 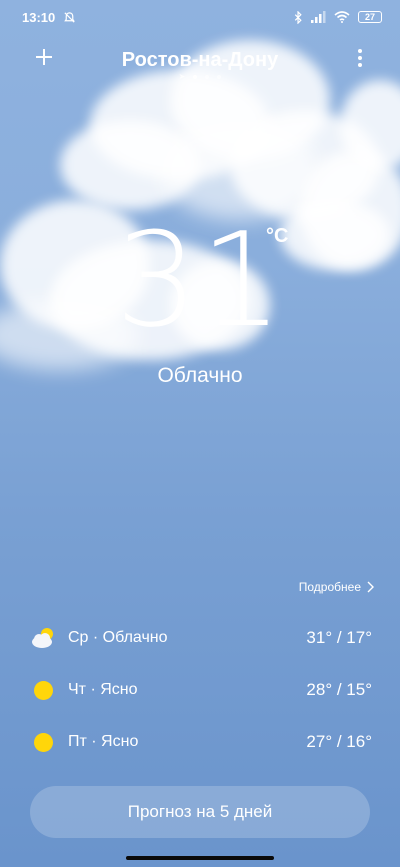 I want to click on forecast-row: Чт · Ясно 28° / 15°, so click(x=201, y=690).